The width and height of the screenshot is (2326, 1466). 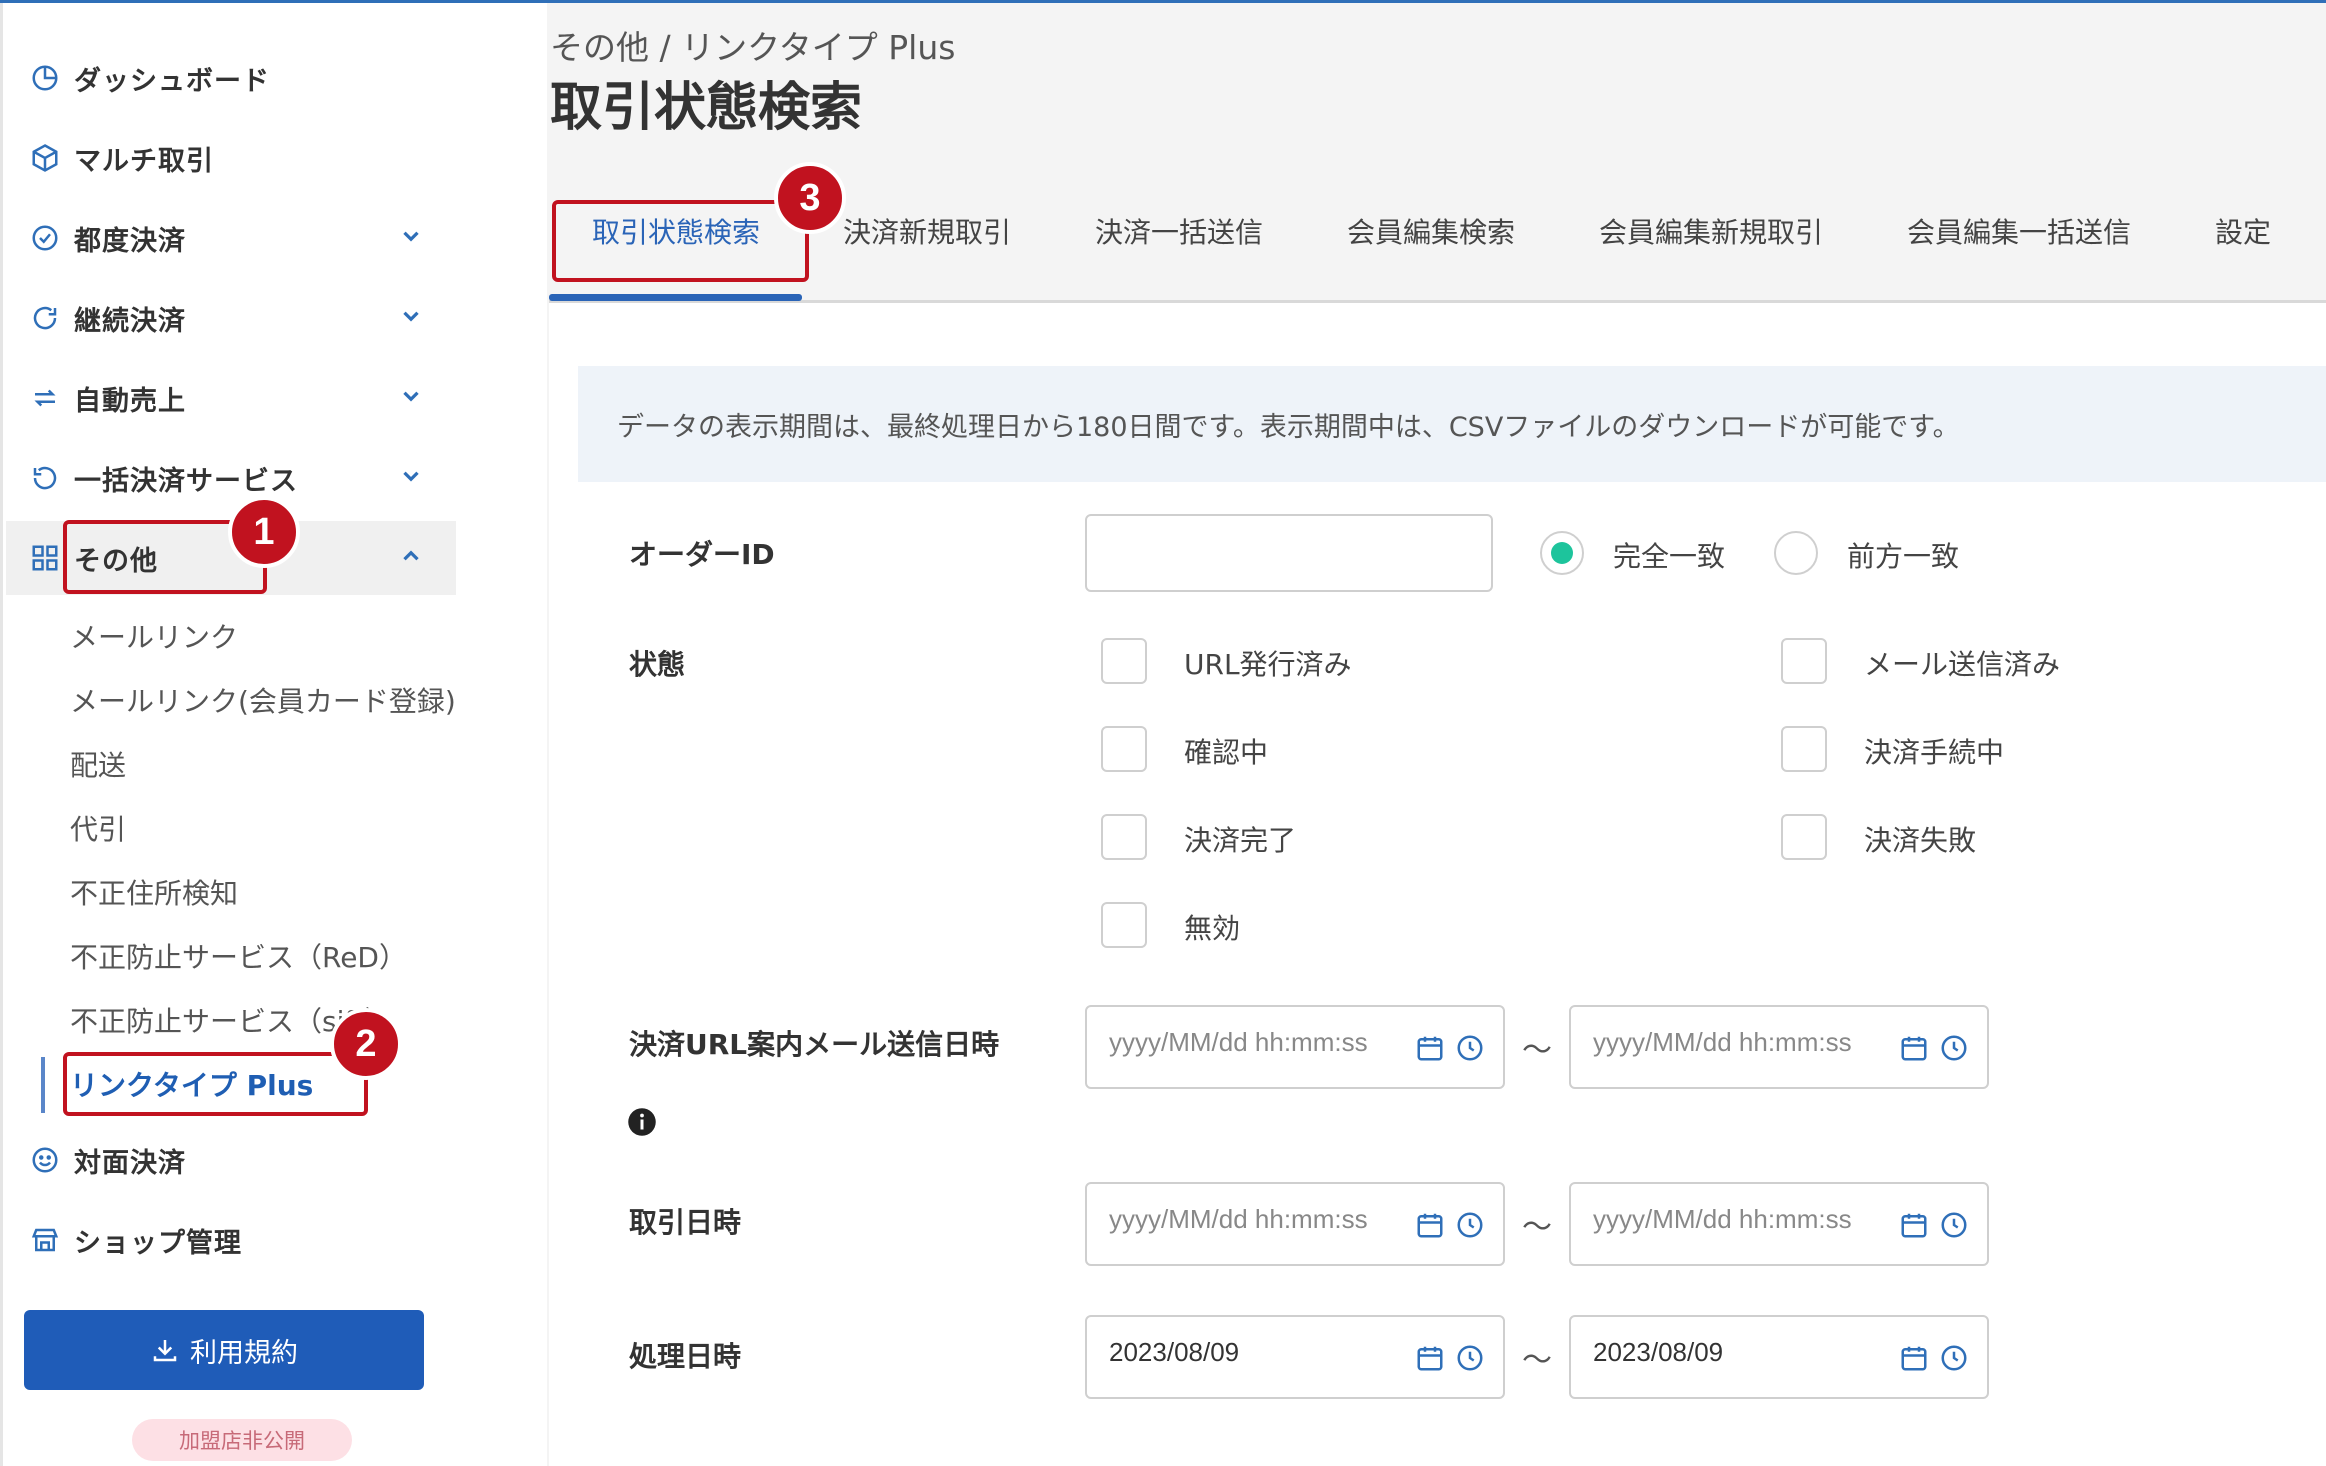 What do you see at coordinates (927, 231) in the screenshot?
I see `tab-payment-new: 決済新規取引` at bounding box center [927, 231].